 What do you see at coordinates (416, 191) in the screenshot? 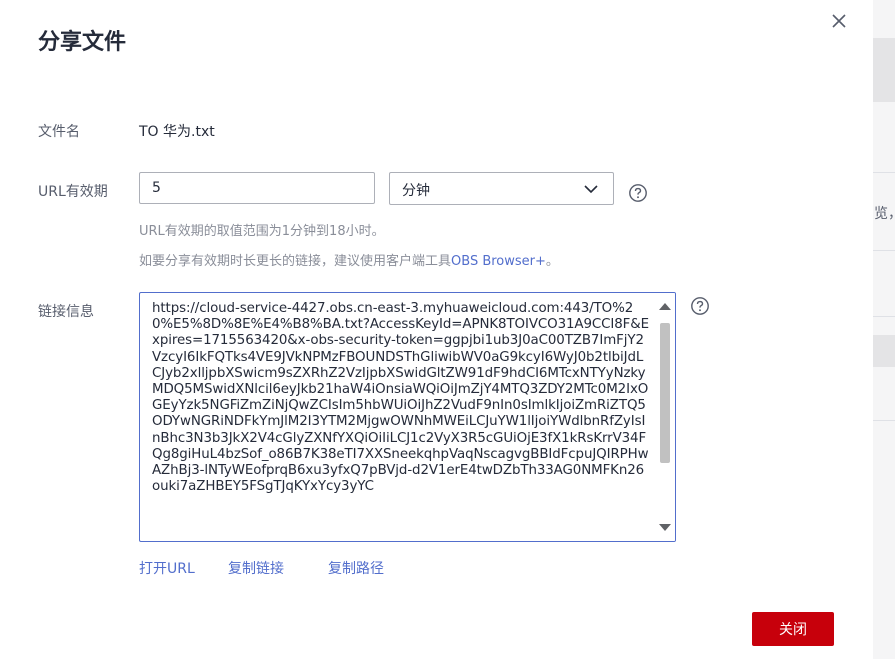
I see `validity-unit-value: 分钟` at bounding box center [416, 191].